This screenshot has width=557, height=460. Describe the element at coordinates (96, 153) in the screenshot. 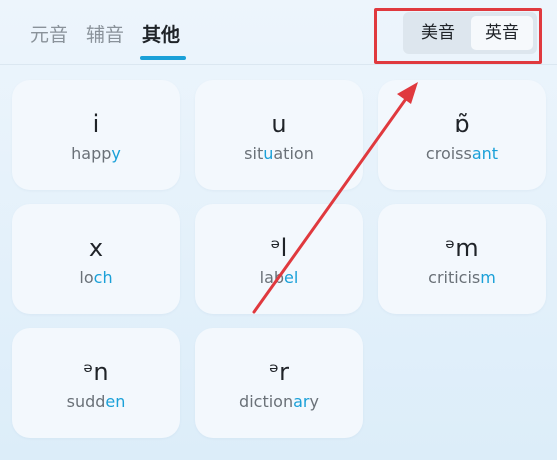

I see `example-word: happy` at that location.